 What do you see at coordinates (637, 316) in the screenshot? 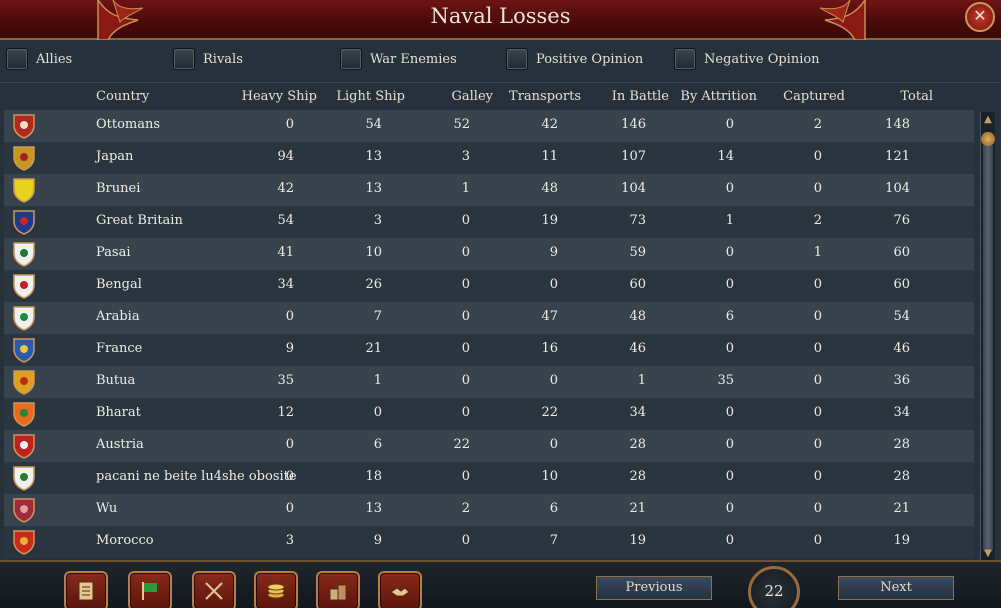
I see `in-battle-cell: 48` at bounding box center [637, 316].